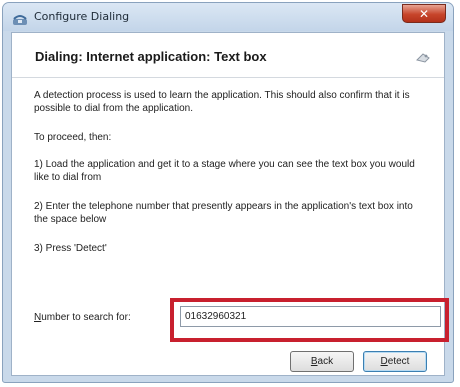 This screenshot has height=387, width=460. I want to click on back-button-access-key: B, so click(314, 361).